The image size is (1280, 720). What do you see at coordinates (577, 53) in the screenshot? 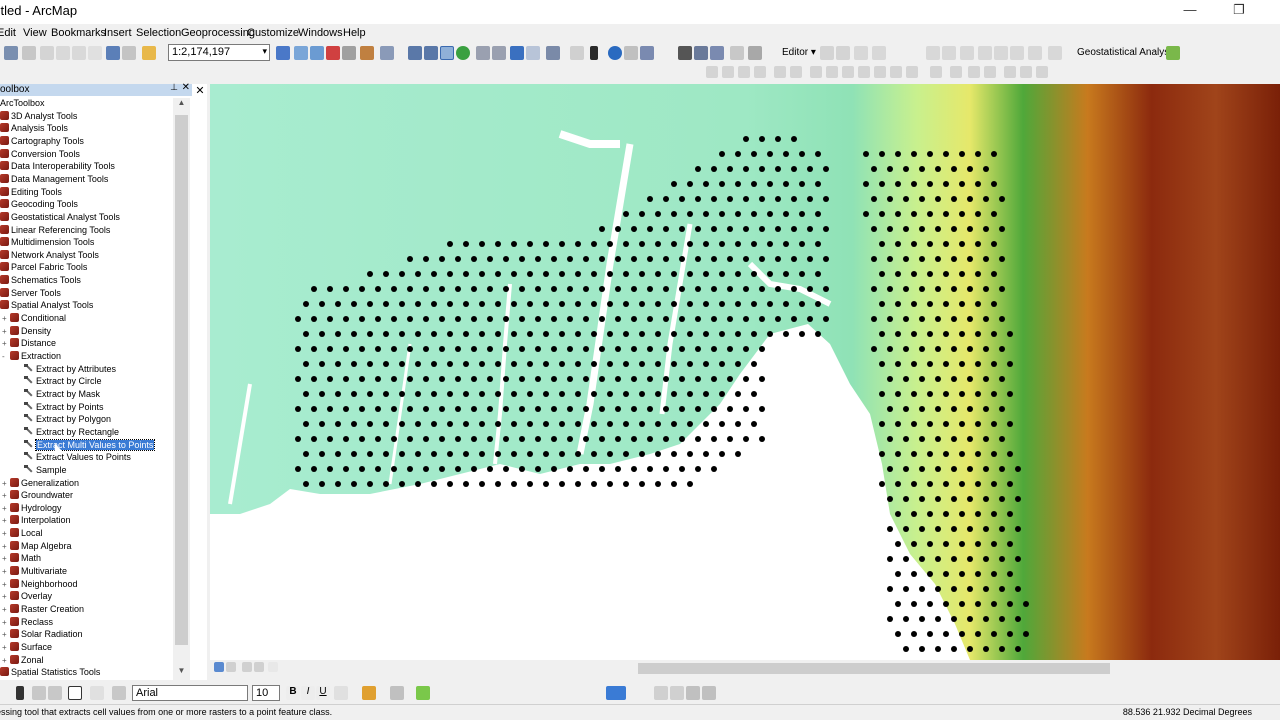
I see `clear-selection-icon` at bounding box center [577, 53].